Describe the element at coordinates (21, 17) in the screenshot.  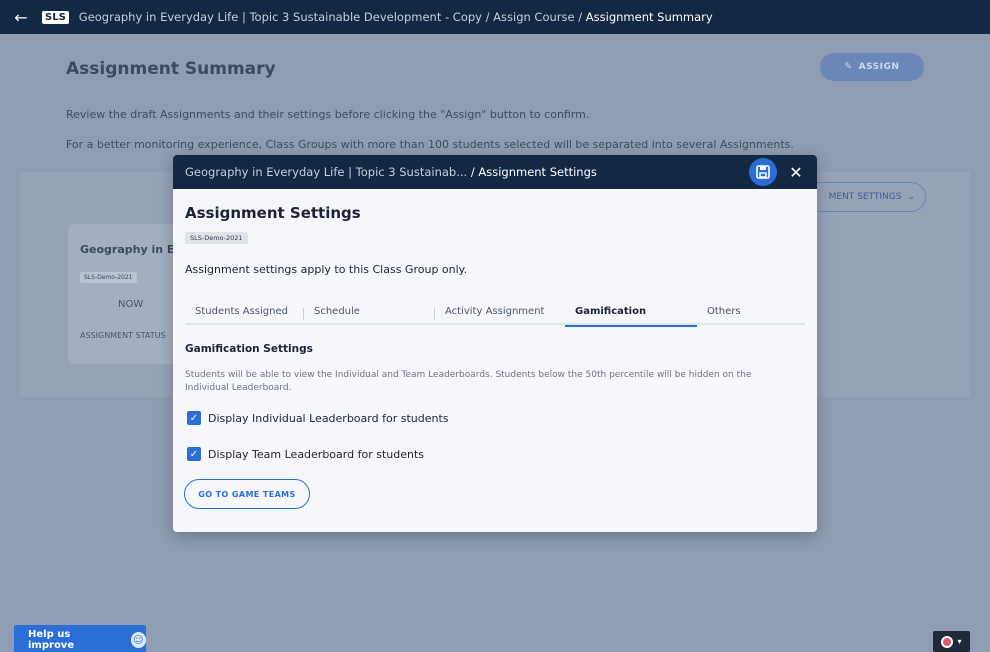
I see `back-arrow-icon: ←` at that location.